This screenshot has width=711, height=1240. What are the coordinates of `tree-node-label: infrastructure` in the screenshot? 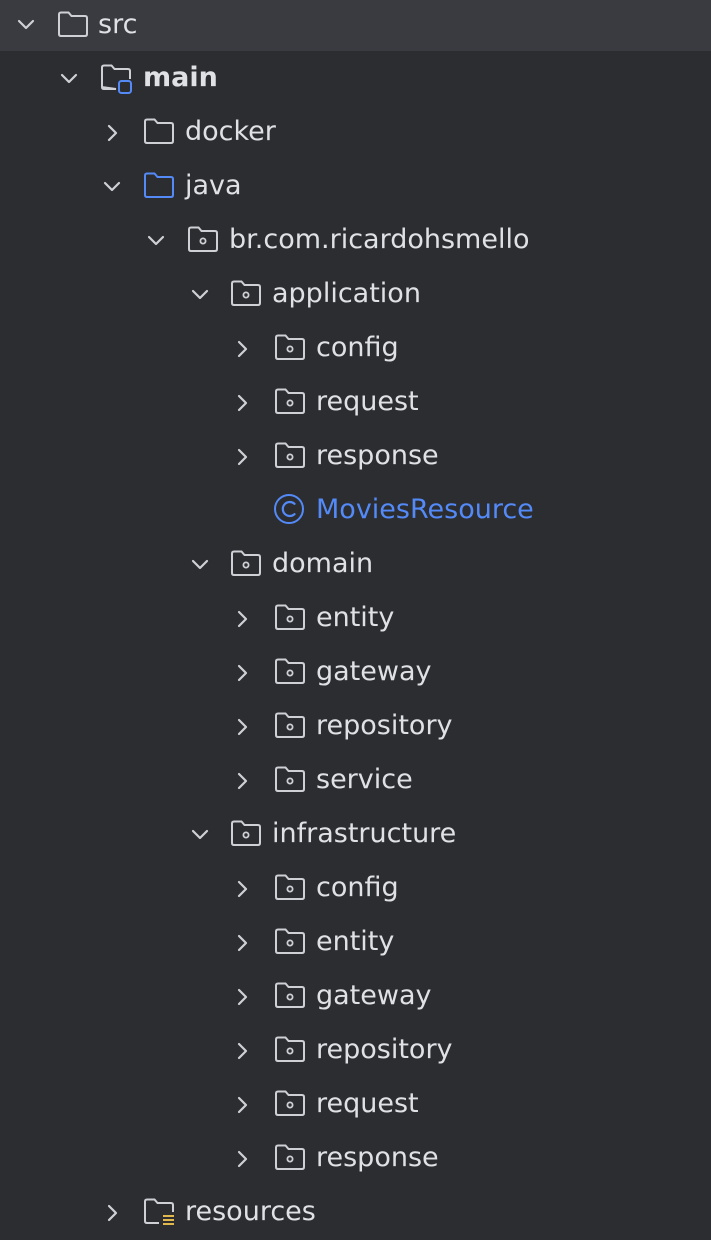 It's located at (364, 833).